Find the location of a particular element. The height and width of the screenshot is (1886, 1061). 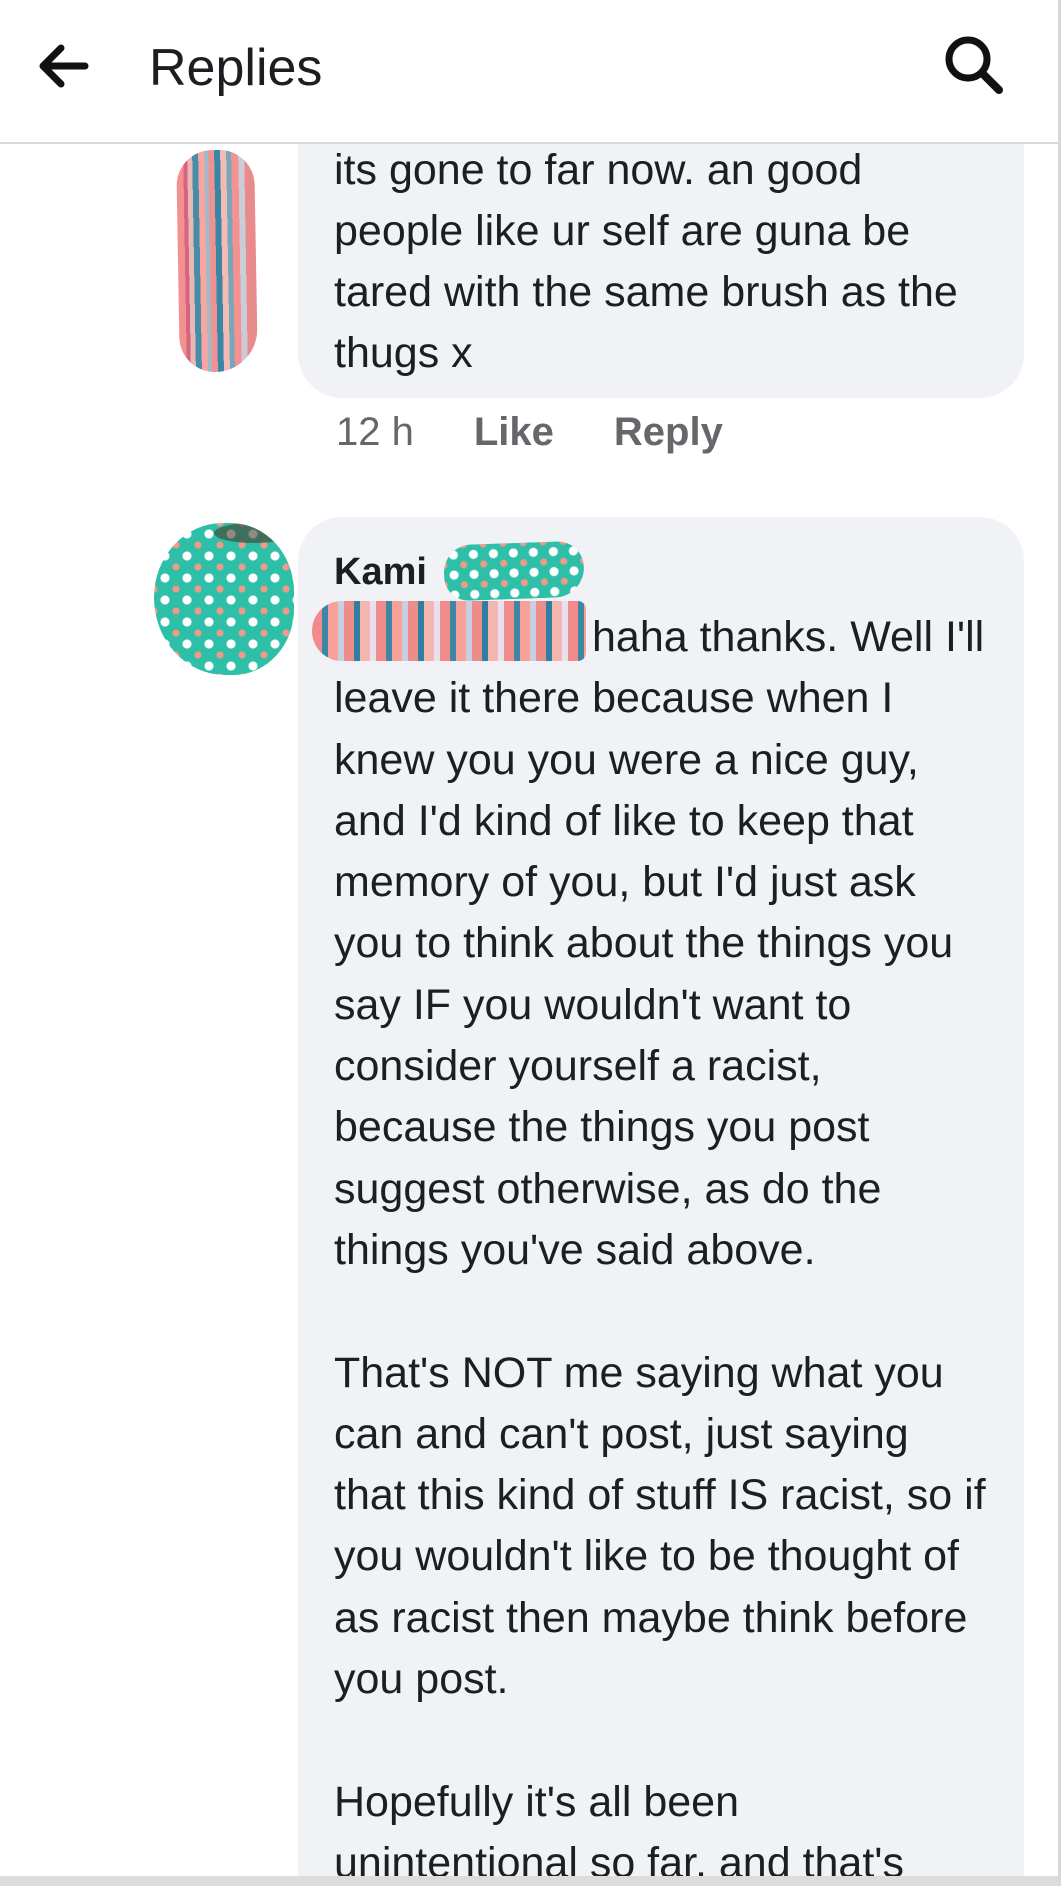

search-icon is located at coordinates (974, 65).